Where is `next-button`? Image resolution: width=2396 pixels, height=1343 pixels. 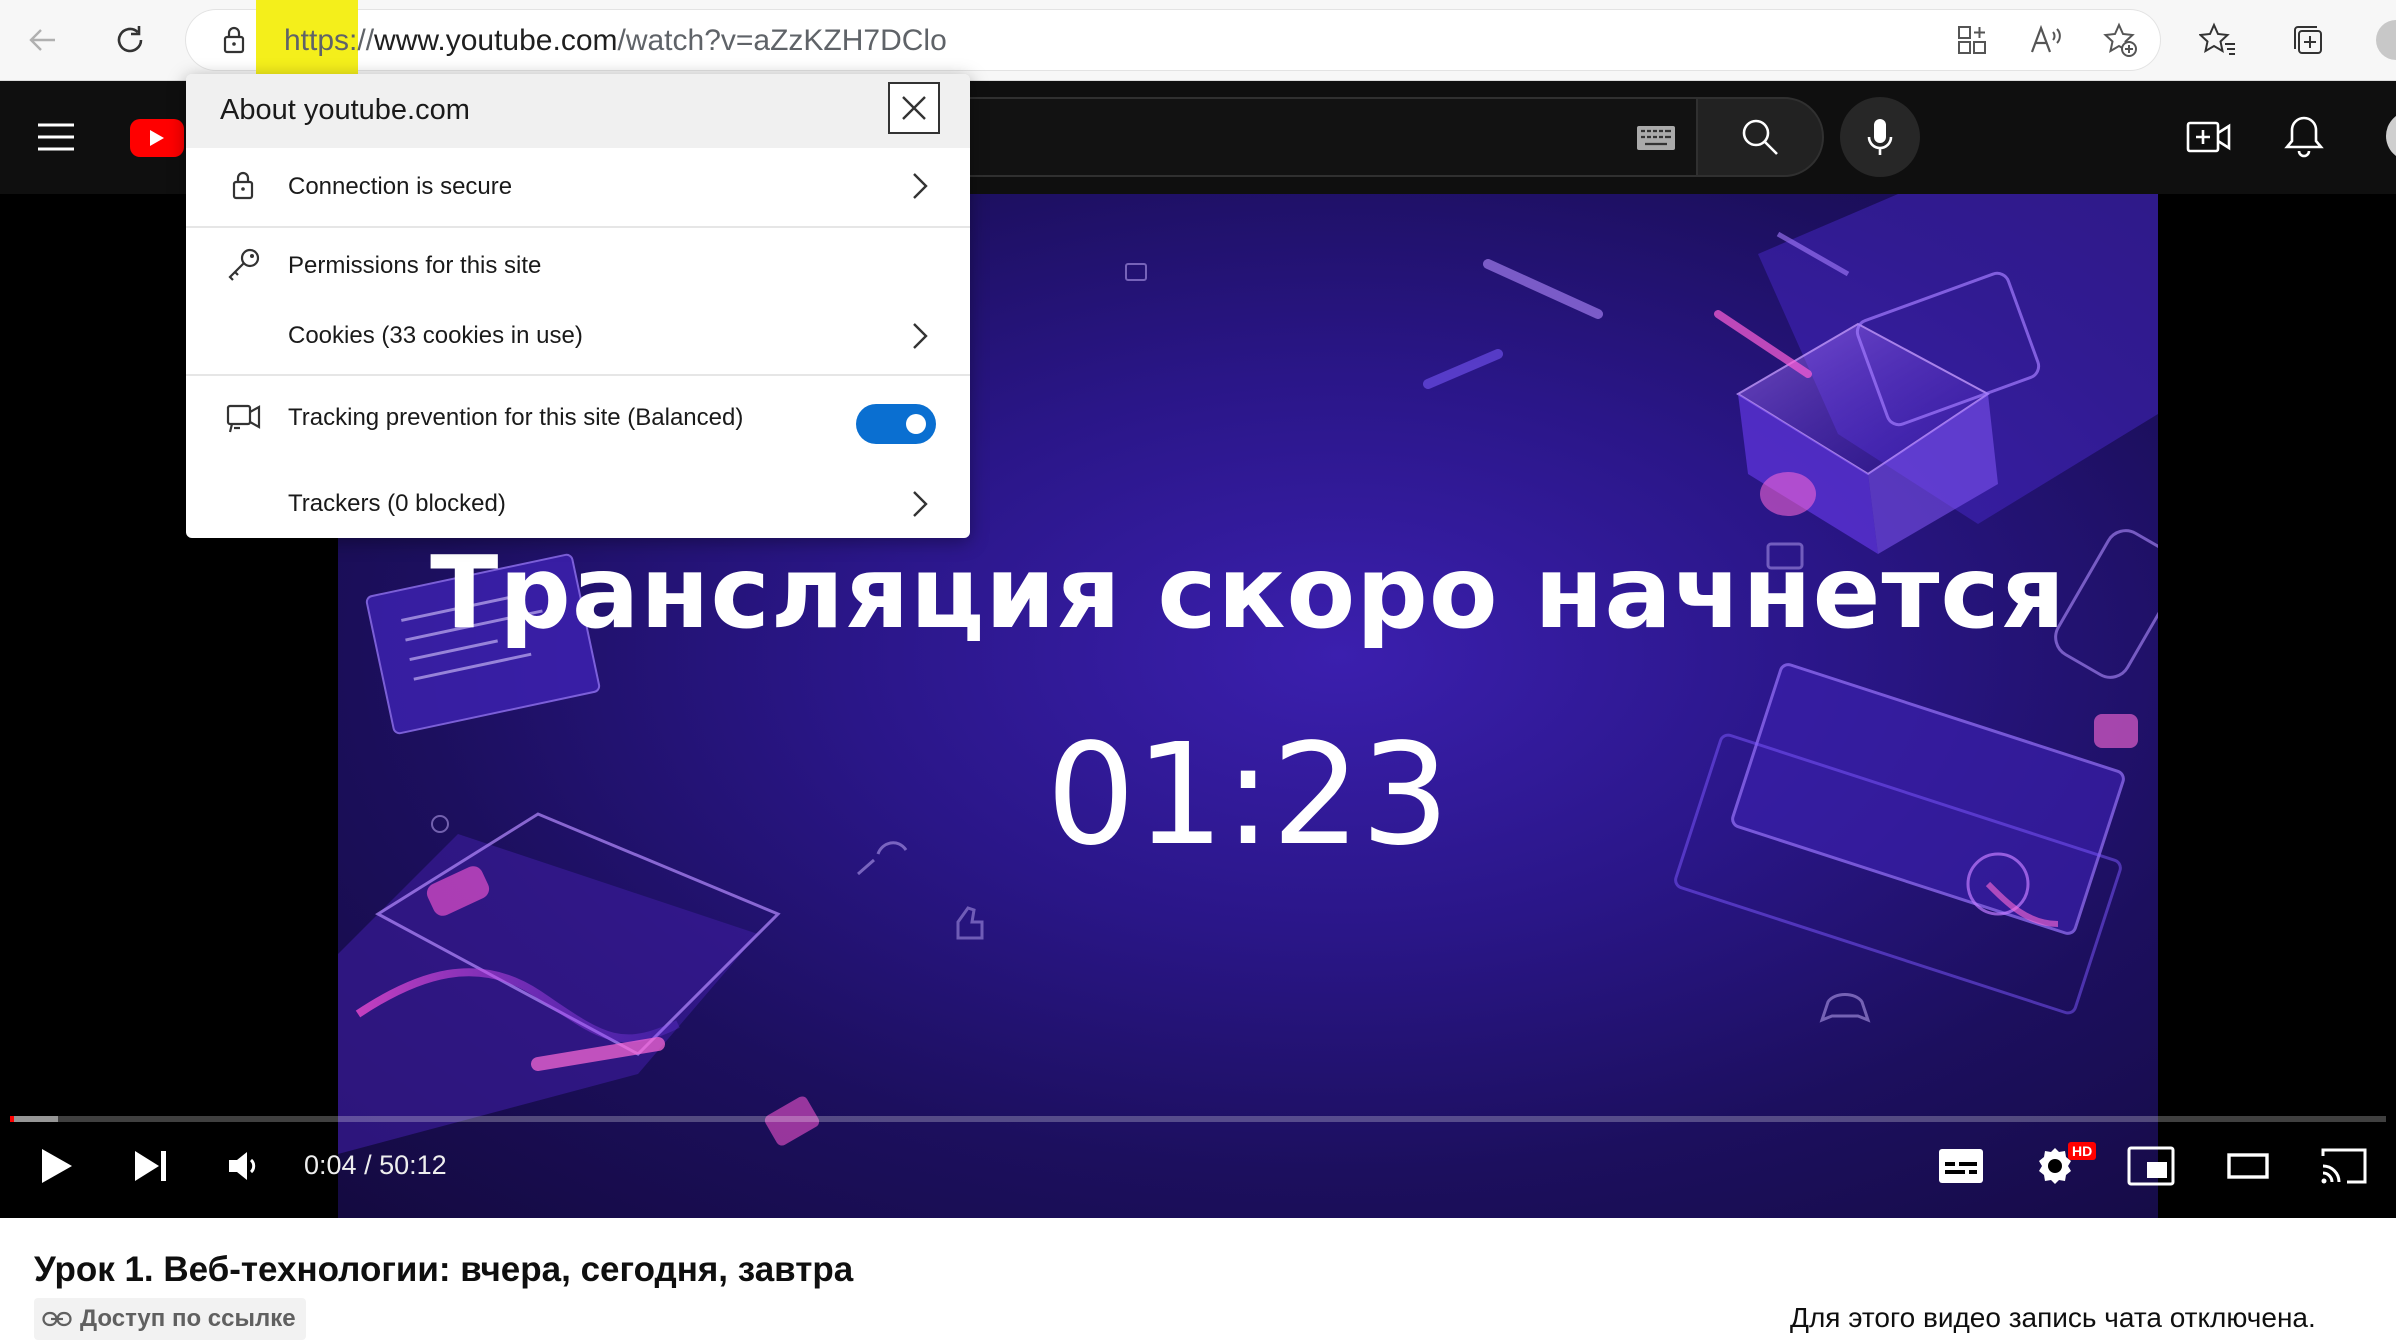 next-button is located at coordinates (150, 1166).